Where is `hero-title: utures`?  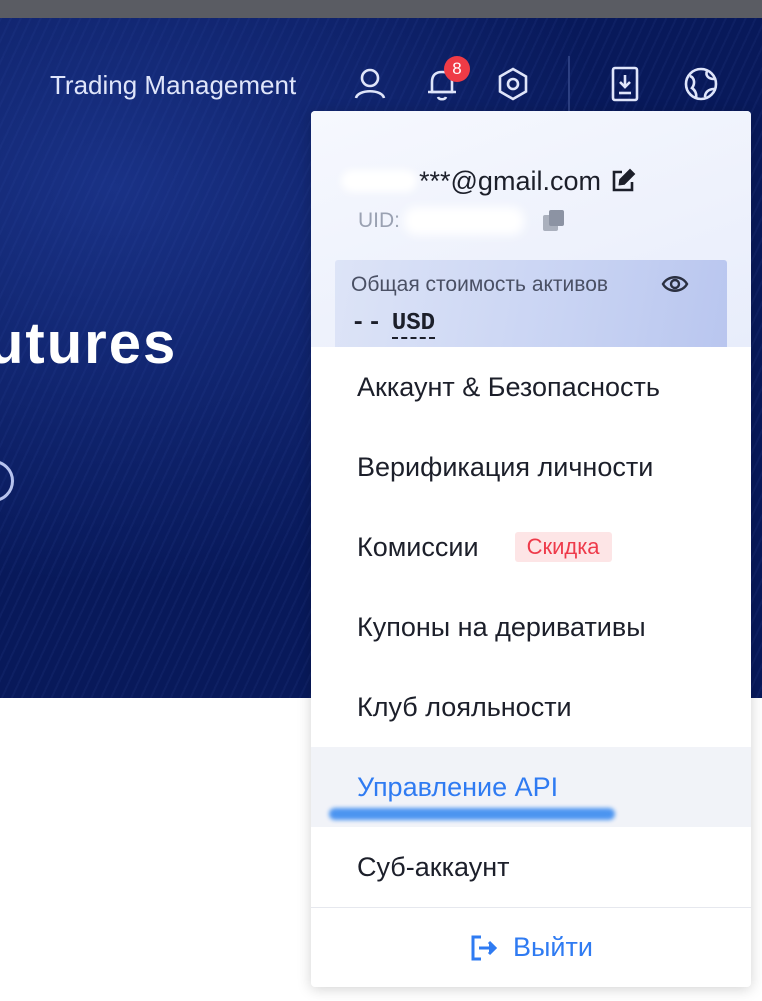 hero-title: utures is located at coordinates (89, 343).